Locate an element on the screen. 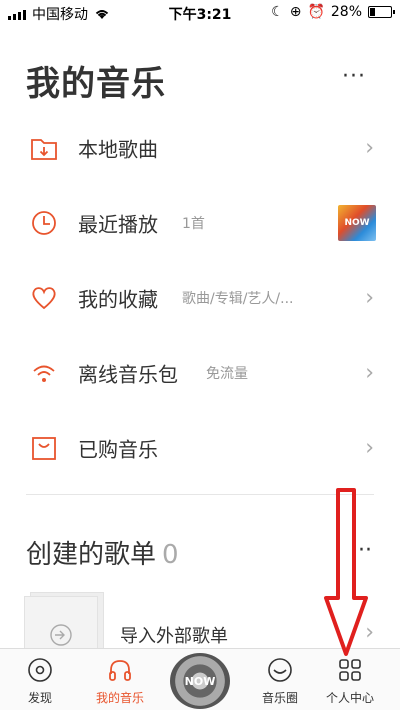 The image size is (400, 710). menu-item-offline-pack: 离线音乐包 免流量 › is located at coordinates (200, 372).